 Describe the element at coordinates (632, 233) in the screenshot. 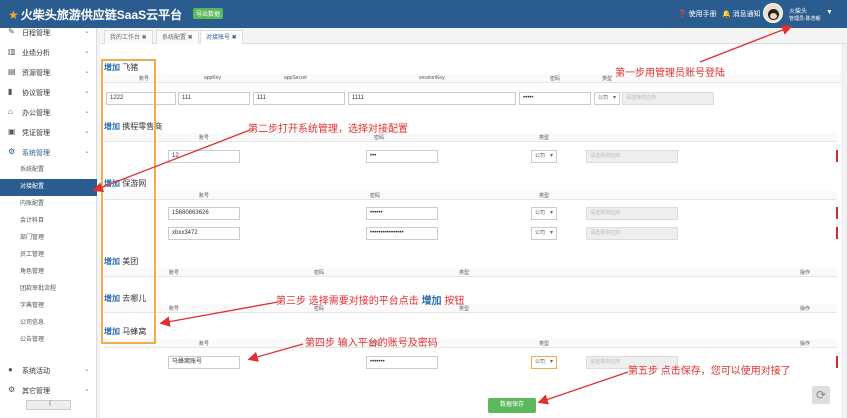

I see `baoyou-supplier-select-2: 请选择供应商` at that location.